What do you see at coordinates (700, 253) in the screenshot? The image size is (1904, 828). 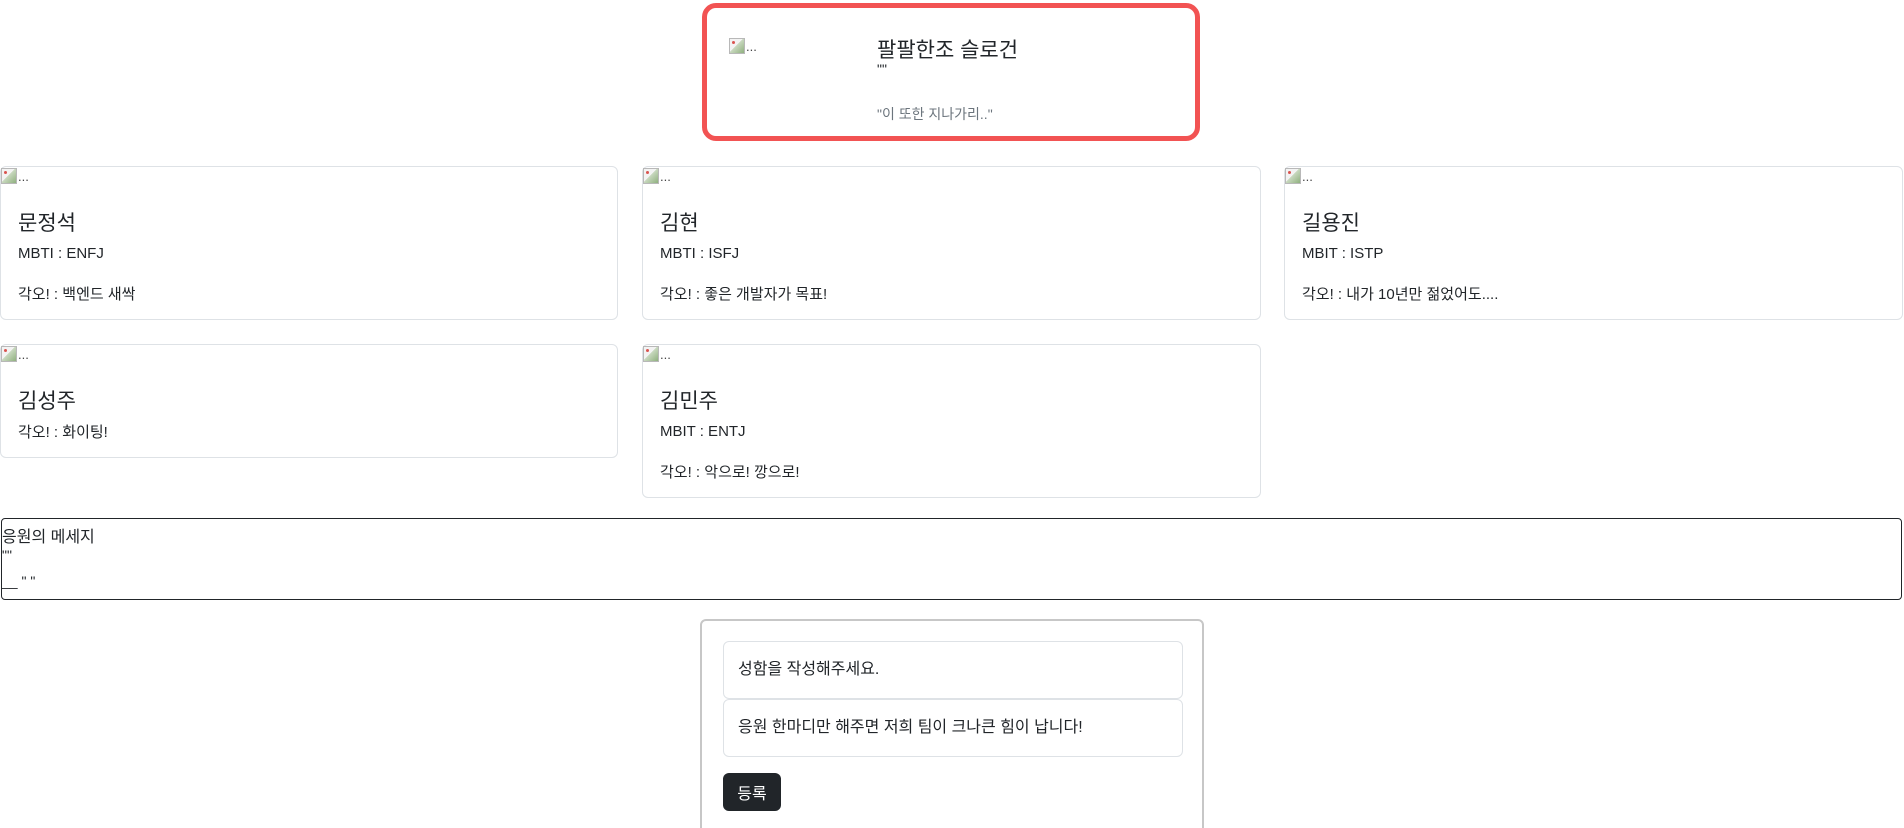 I see `member-mbti: MBTI : ISFJ` at bounding box center [700, 253].